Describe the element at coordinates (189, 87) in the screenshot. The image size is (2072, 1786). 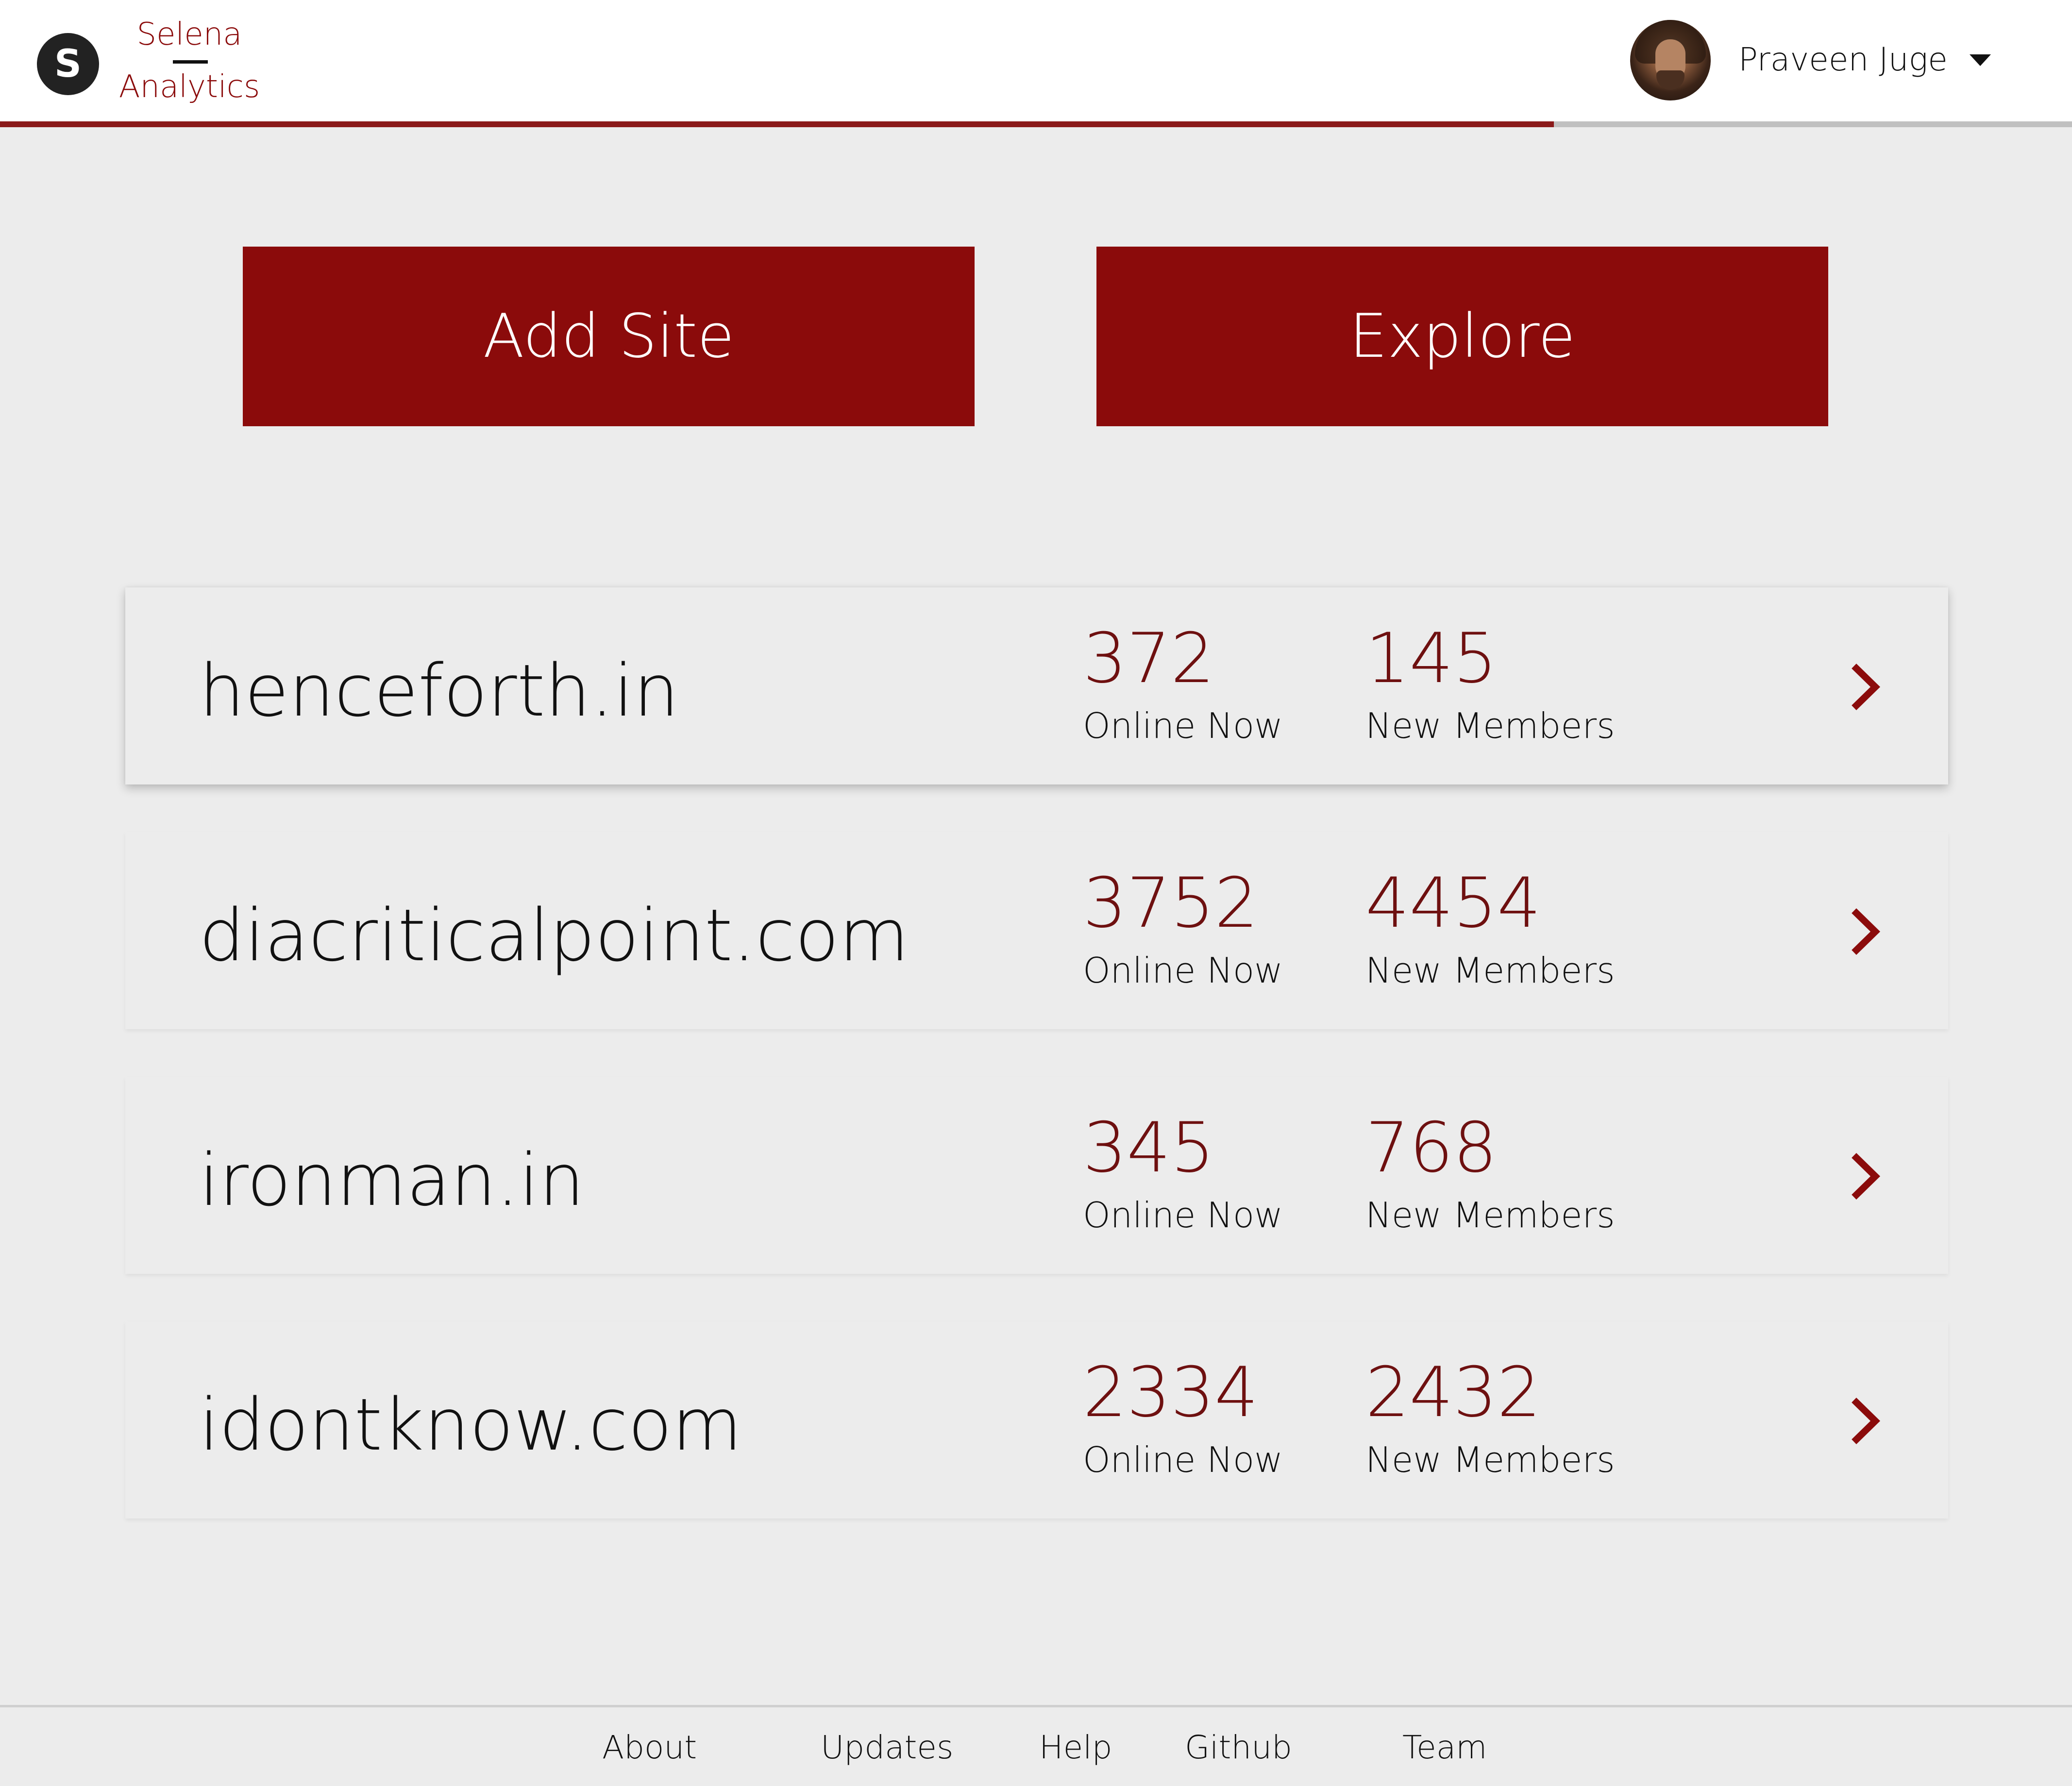
I see `brand-line-2: Analytics` at that location.